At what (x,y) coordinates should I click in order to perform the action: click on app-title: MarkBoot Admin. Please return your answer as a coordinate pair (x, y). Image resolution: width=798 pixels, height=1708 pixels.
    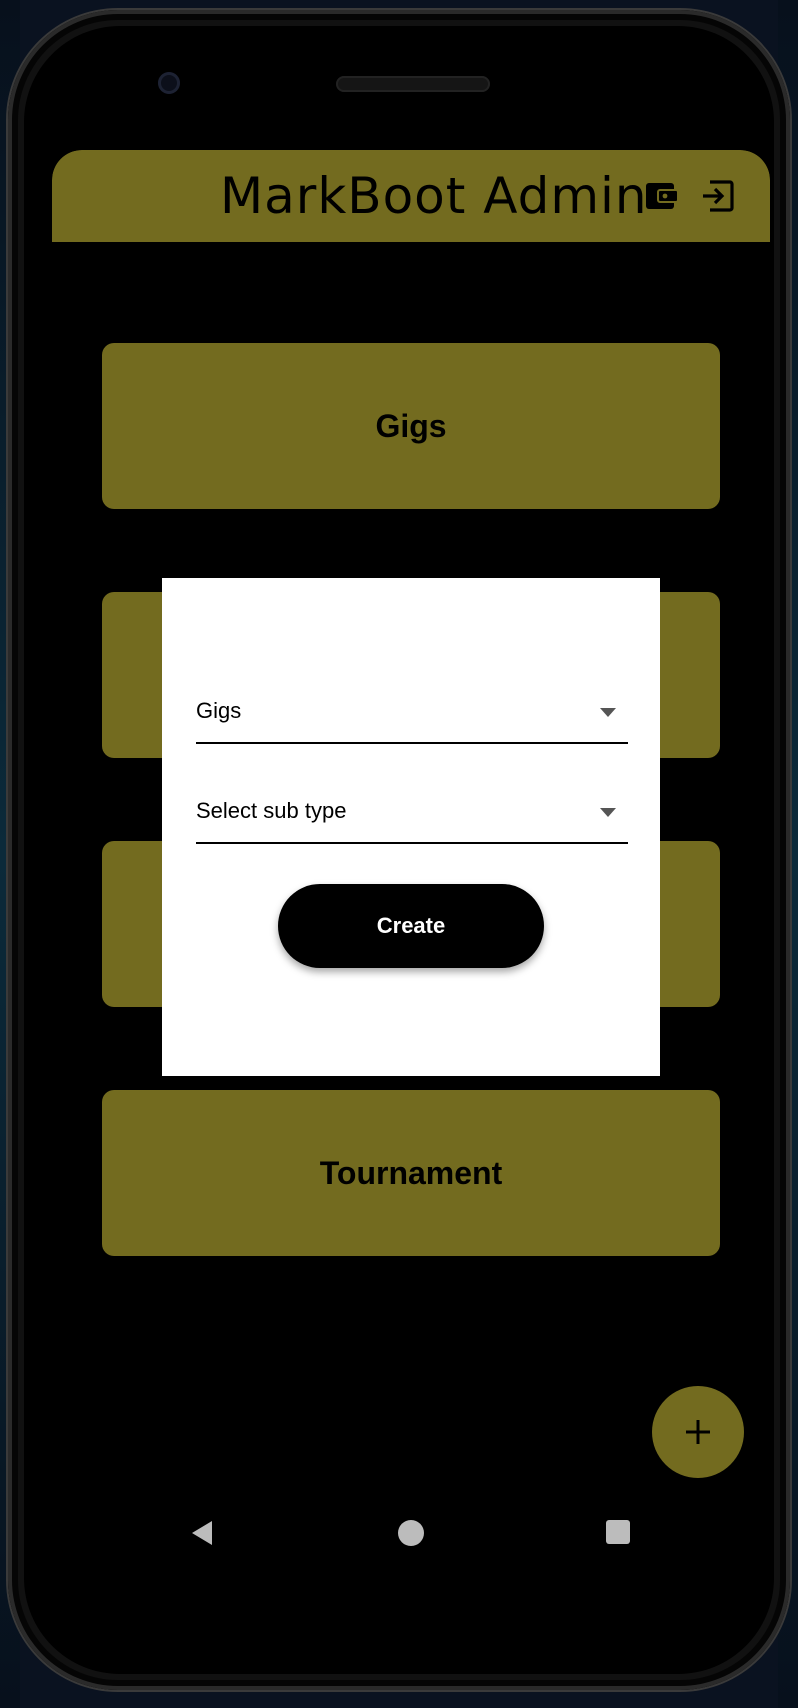
    Looking at the image, I should click on (434, 196).